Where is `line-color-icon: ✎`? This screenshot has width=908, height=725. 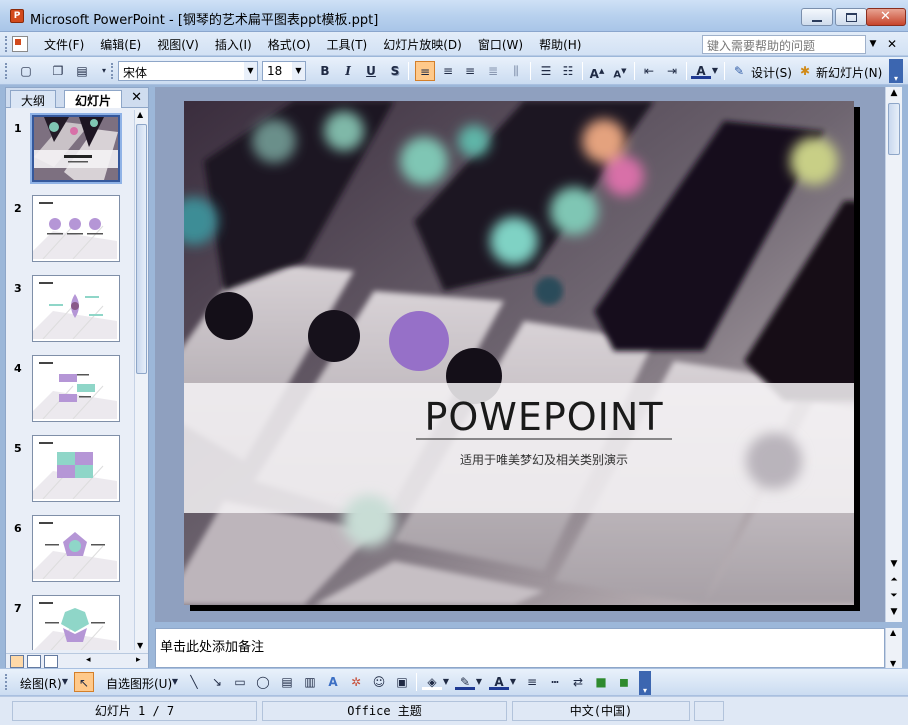
line-color-icon: ✎ is located at coordinates (465, 681).